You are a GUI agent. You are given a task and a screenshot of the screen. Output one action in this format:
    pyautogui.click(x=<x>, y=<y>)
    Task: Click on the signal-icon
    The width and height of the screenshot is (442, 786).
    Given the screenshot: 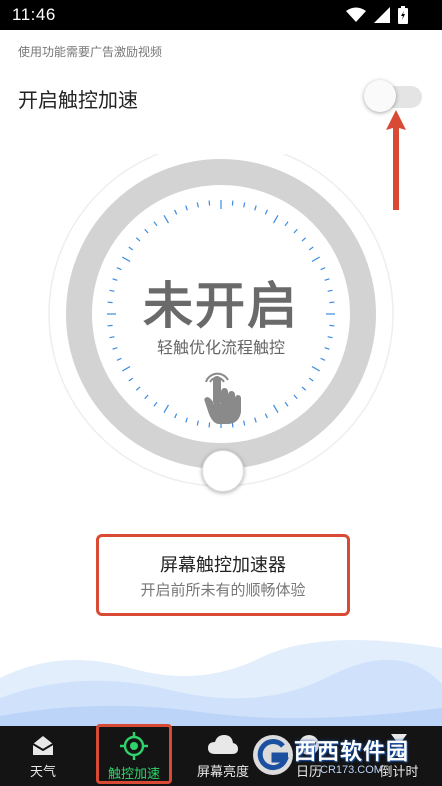 What is the action you would take?
    pyautogui.click(x=382, y=15)
    